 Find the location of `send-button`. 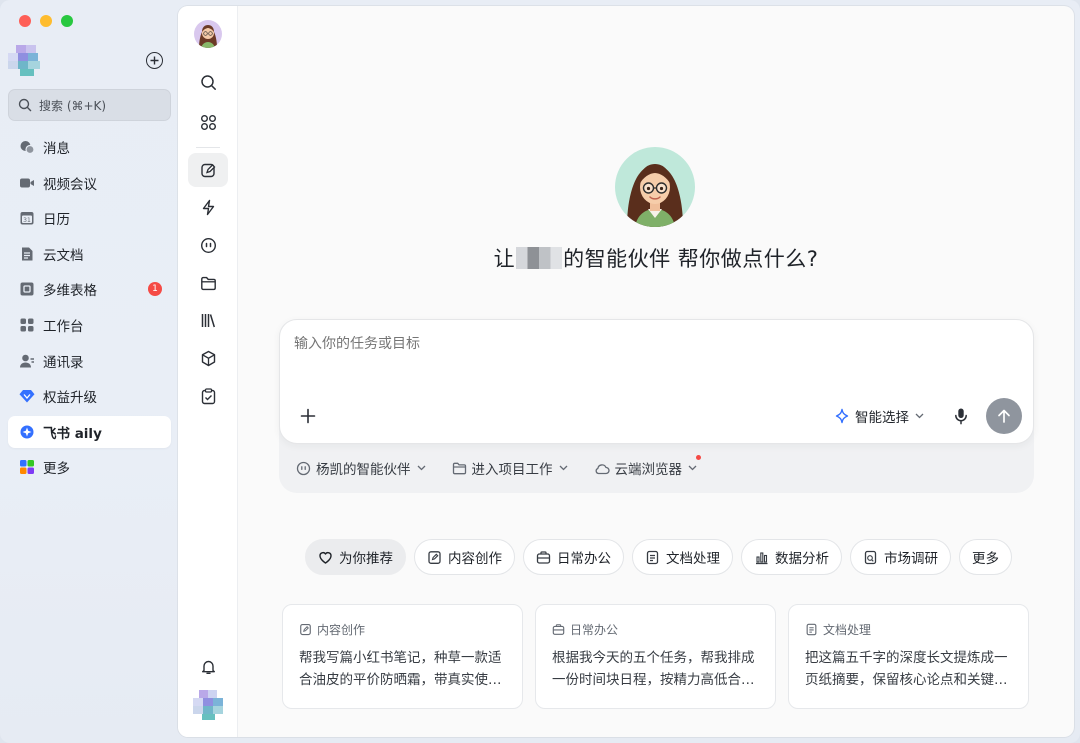

send-button is located at coordinates (1004, 416).